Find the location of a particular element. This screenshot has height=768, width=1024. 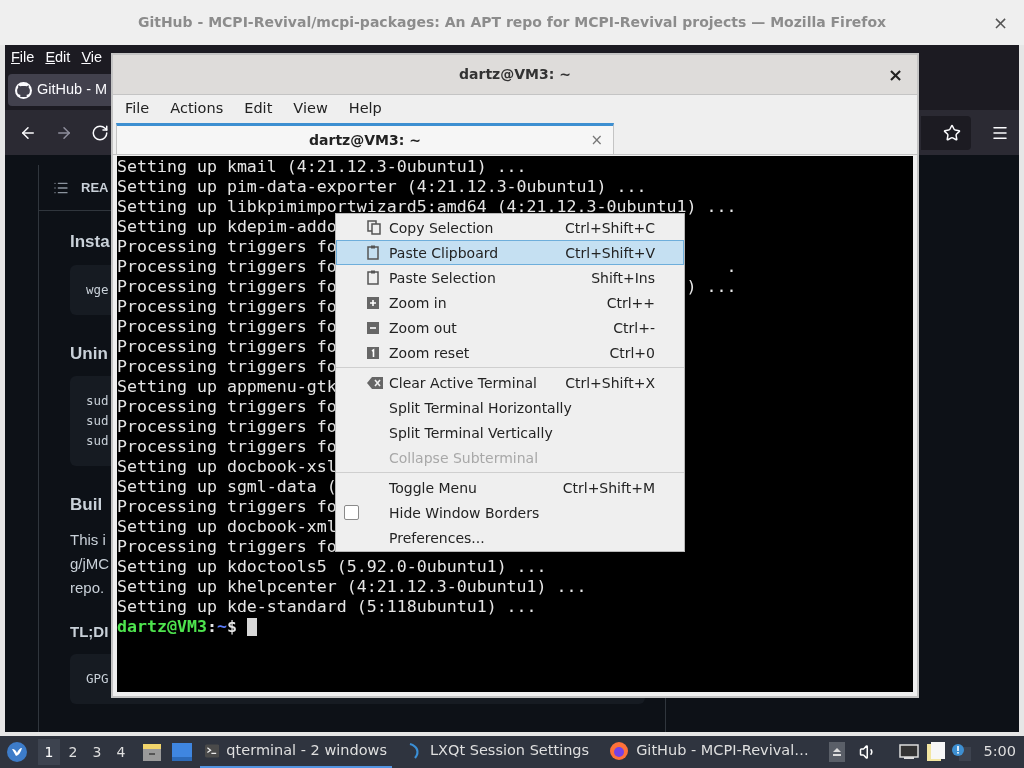

code-line: GPG is located at coordinates (97, 678).